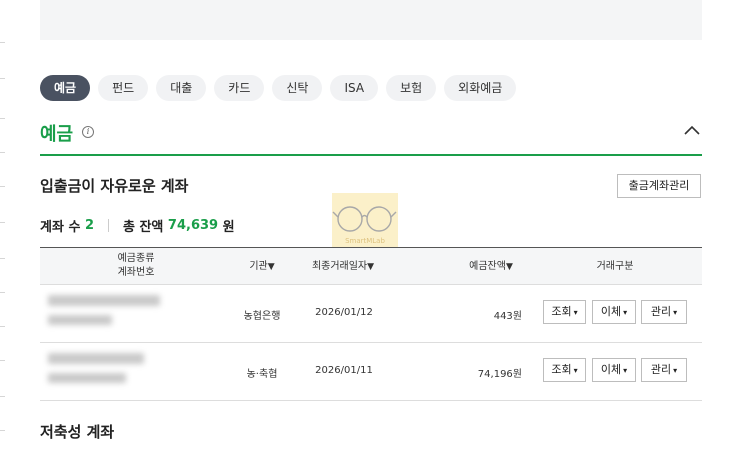  I want to click on top-banner, so click(371, 20).